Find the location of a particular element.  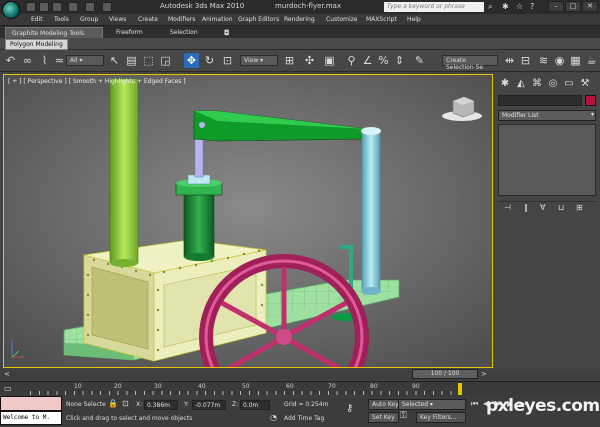

object-name-field is located at coordinates (540, 100).